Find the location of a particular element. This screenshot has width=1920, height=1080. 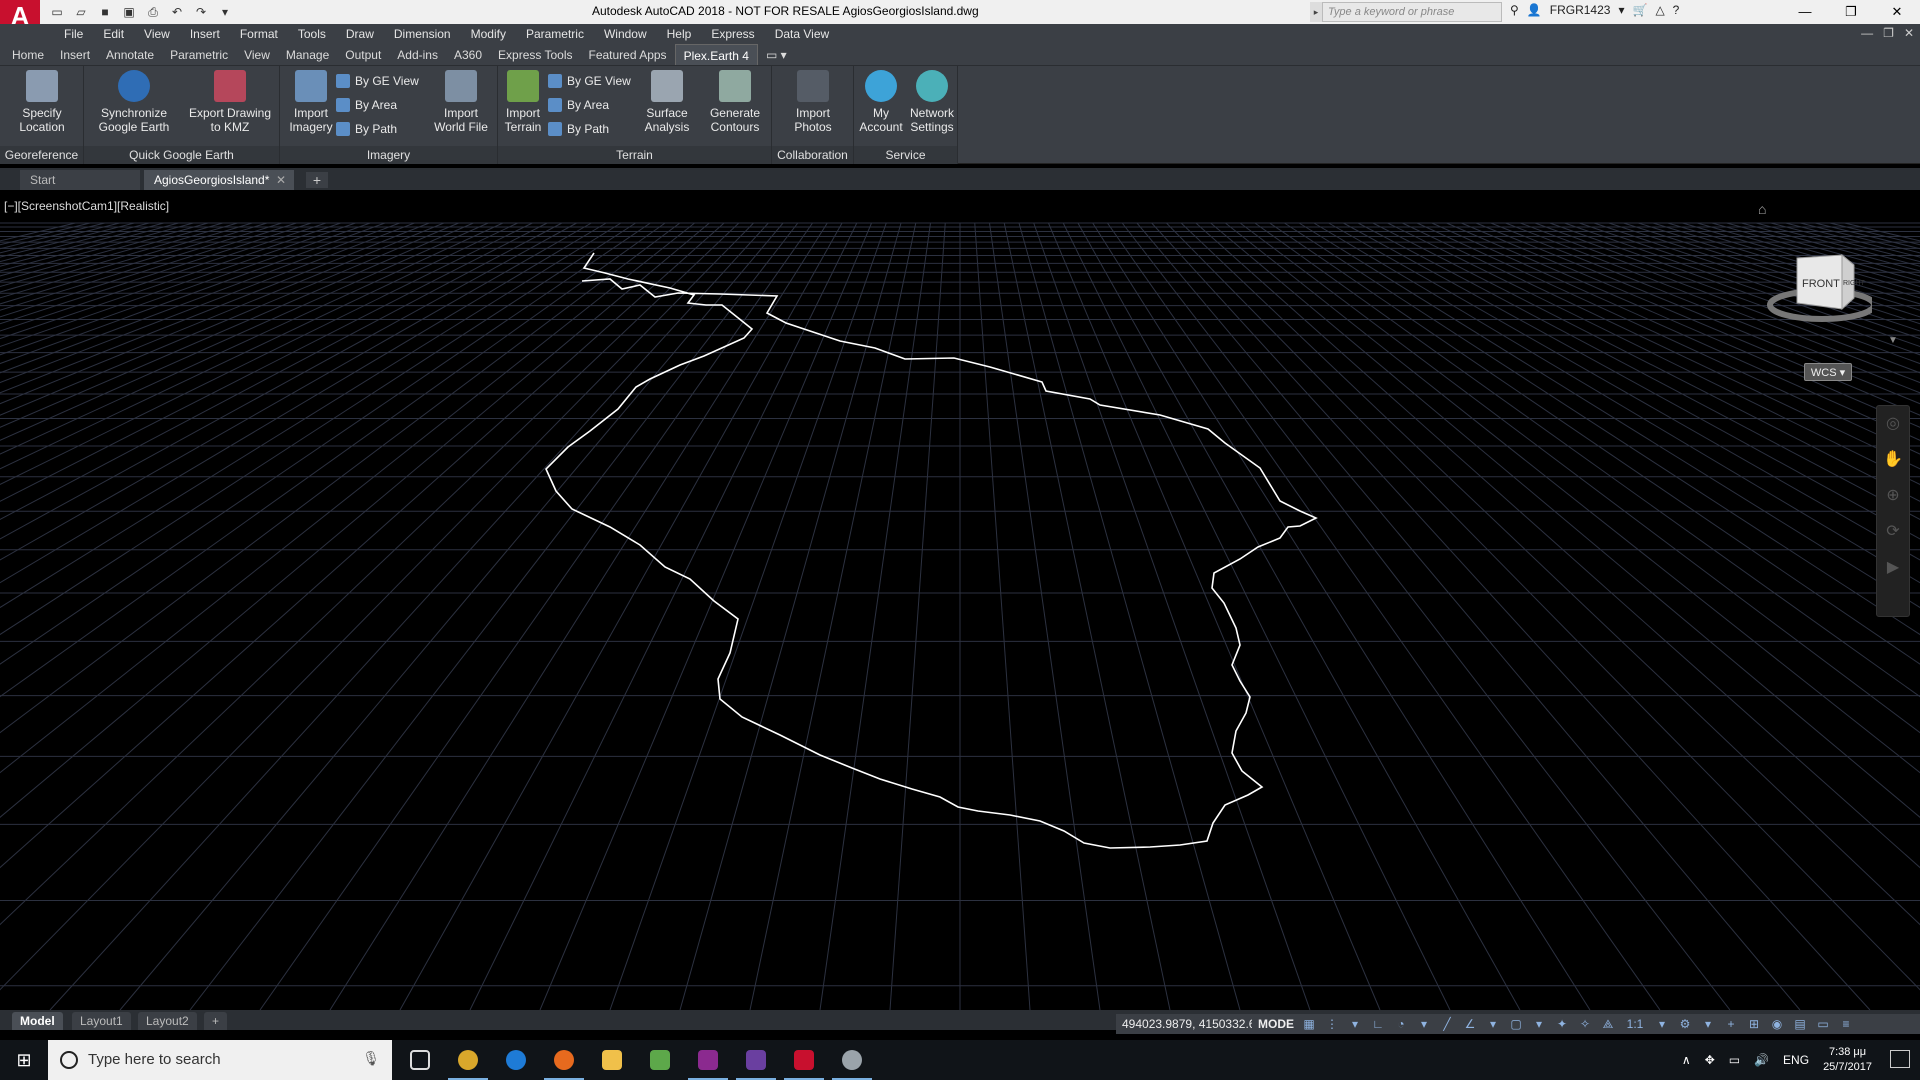

menu-format: Format is located at coordinates (259, 34).